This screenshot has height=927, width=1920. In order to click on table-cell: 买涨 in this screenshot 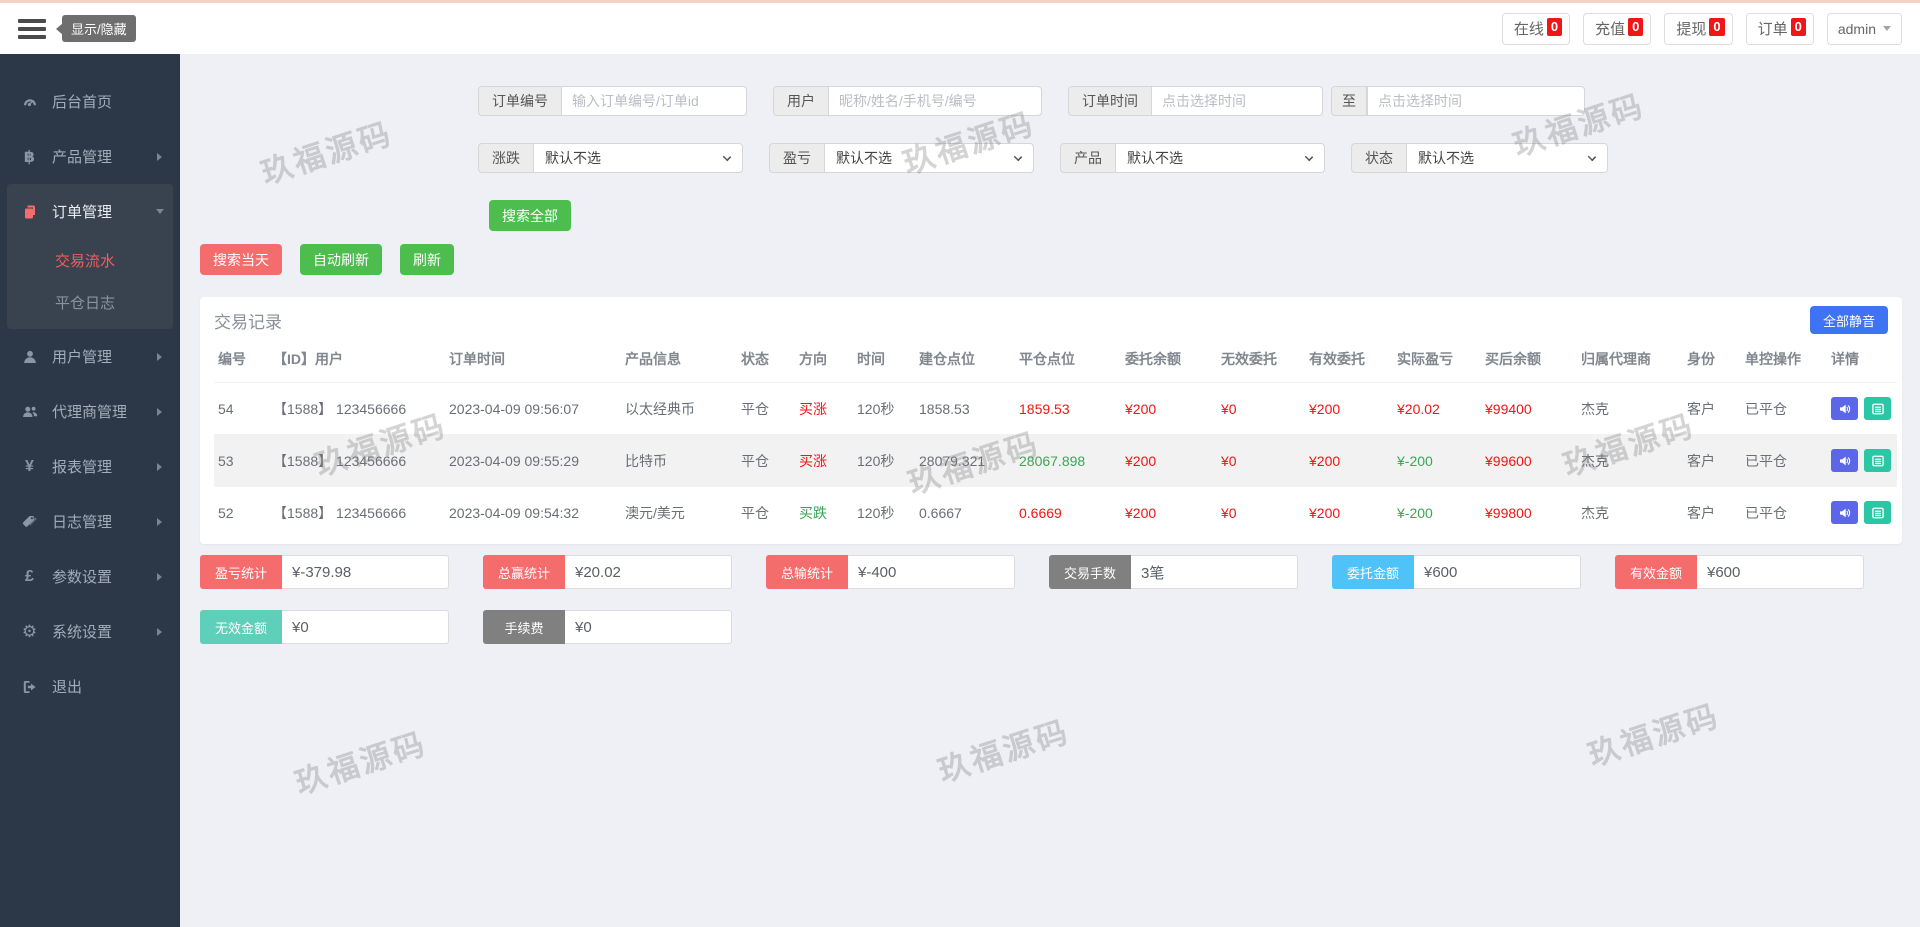, I will do `click(824, 408)`.